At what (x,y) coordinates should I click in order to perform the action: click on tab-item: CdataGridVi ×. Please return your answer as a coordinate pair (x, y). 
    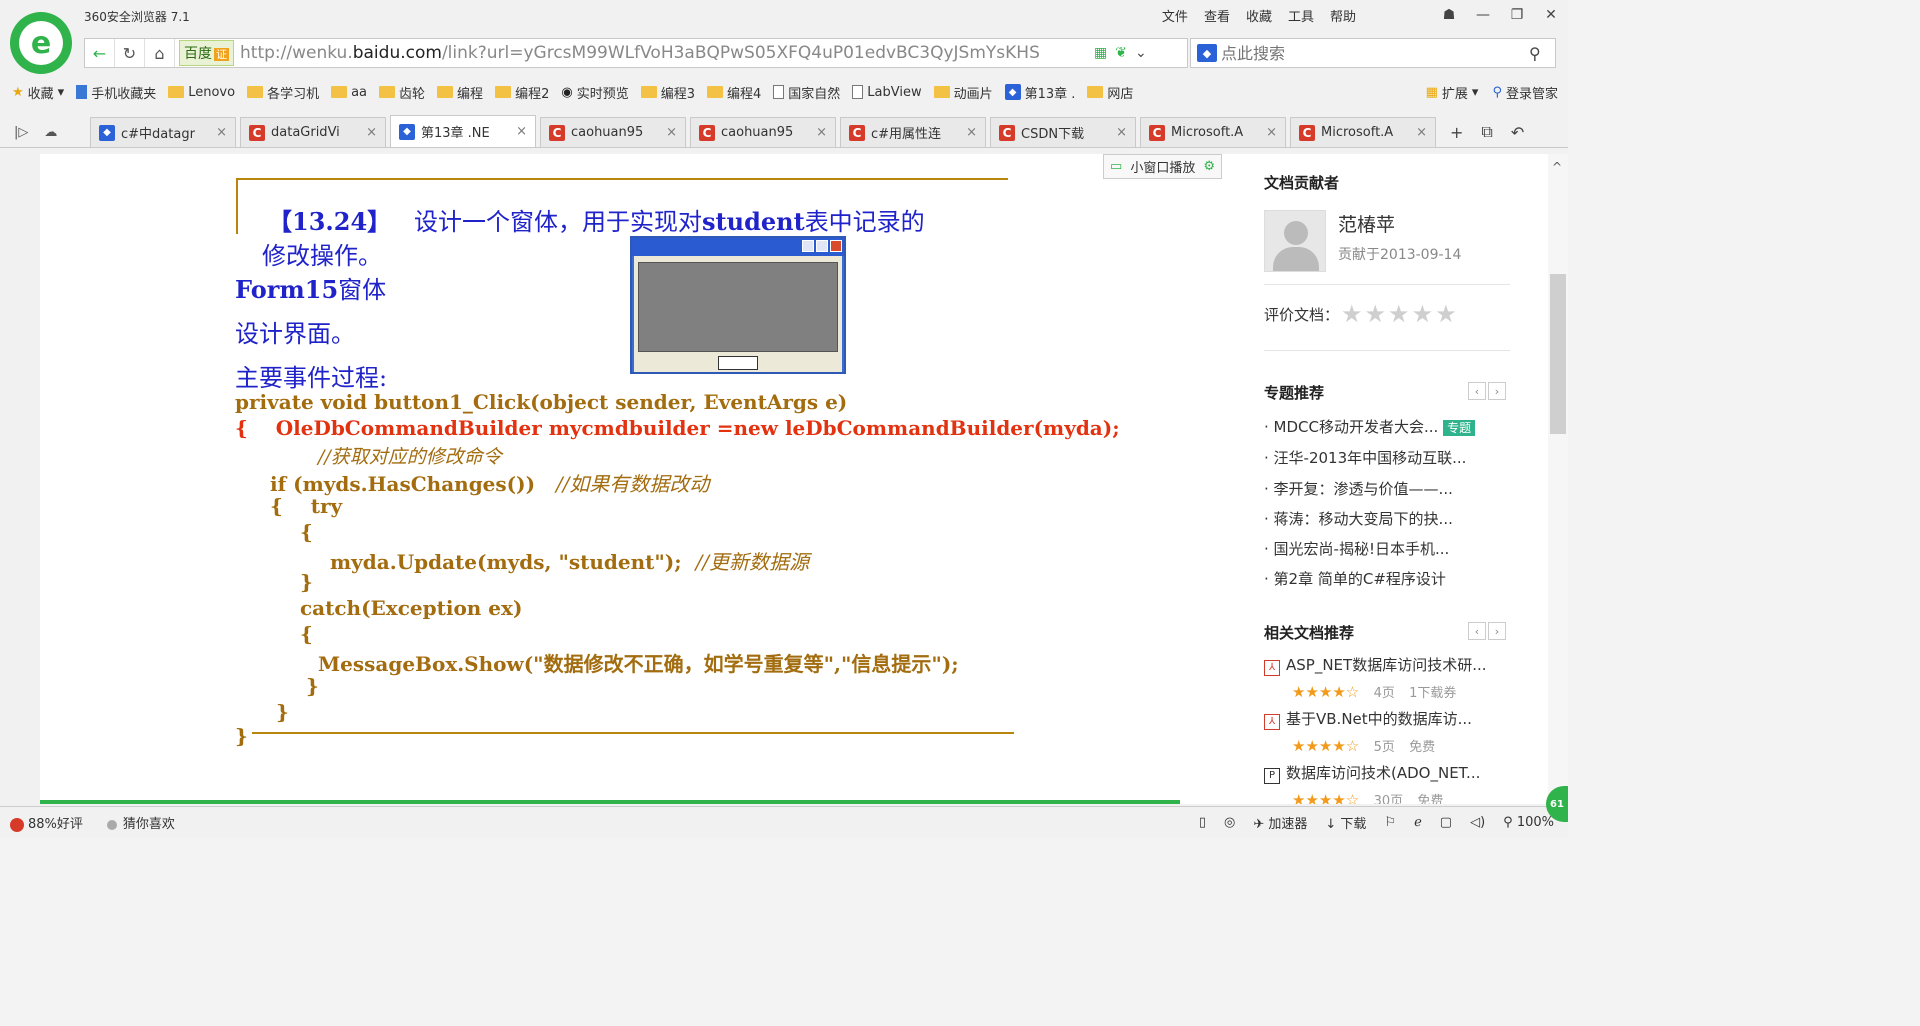
    Looking at the image, I should click on (313, 132).